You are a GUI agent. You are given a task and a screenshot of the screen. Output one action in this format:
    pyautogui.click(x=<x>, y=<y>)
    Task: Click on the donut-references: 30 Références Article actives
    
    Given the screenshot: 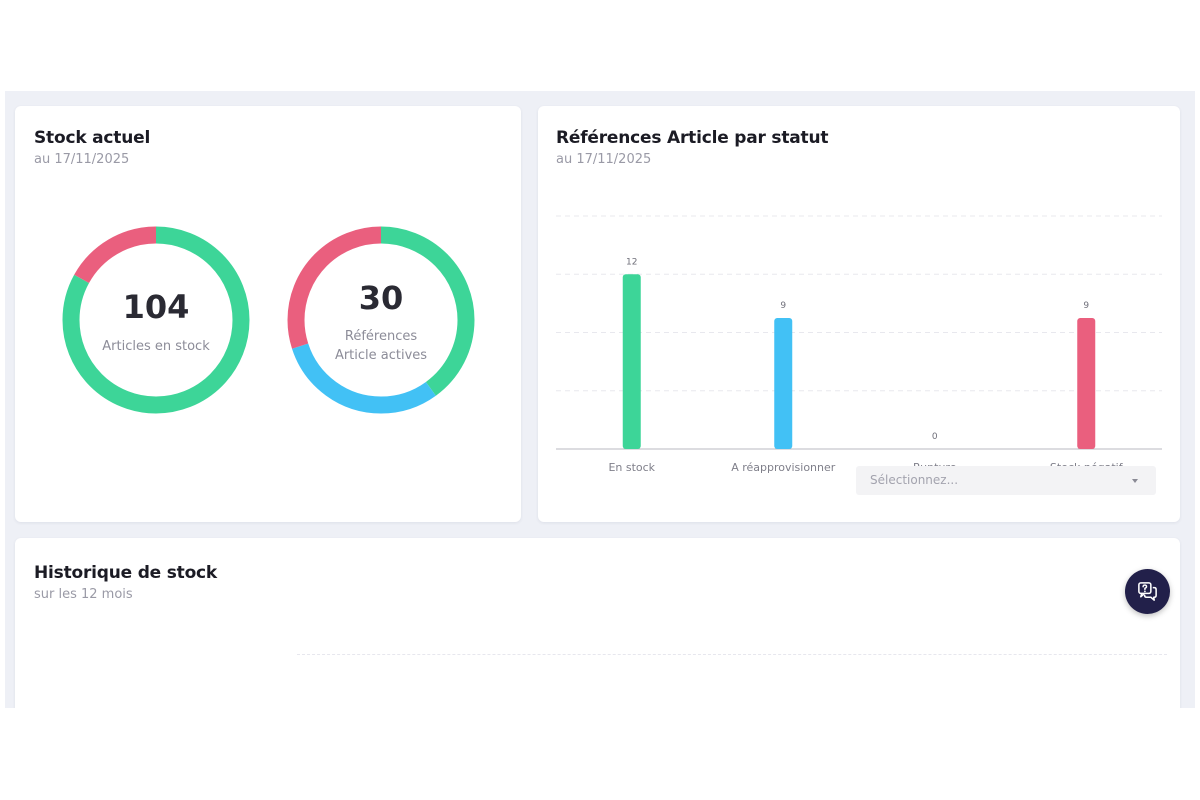 What is the action you would take?
    pyautogui.click(x=381, y=320)
    